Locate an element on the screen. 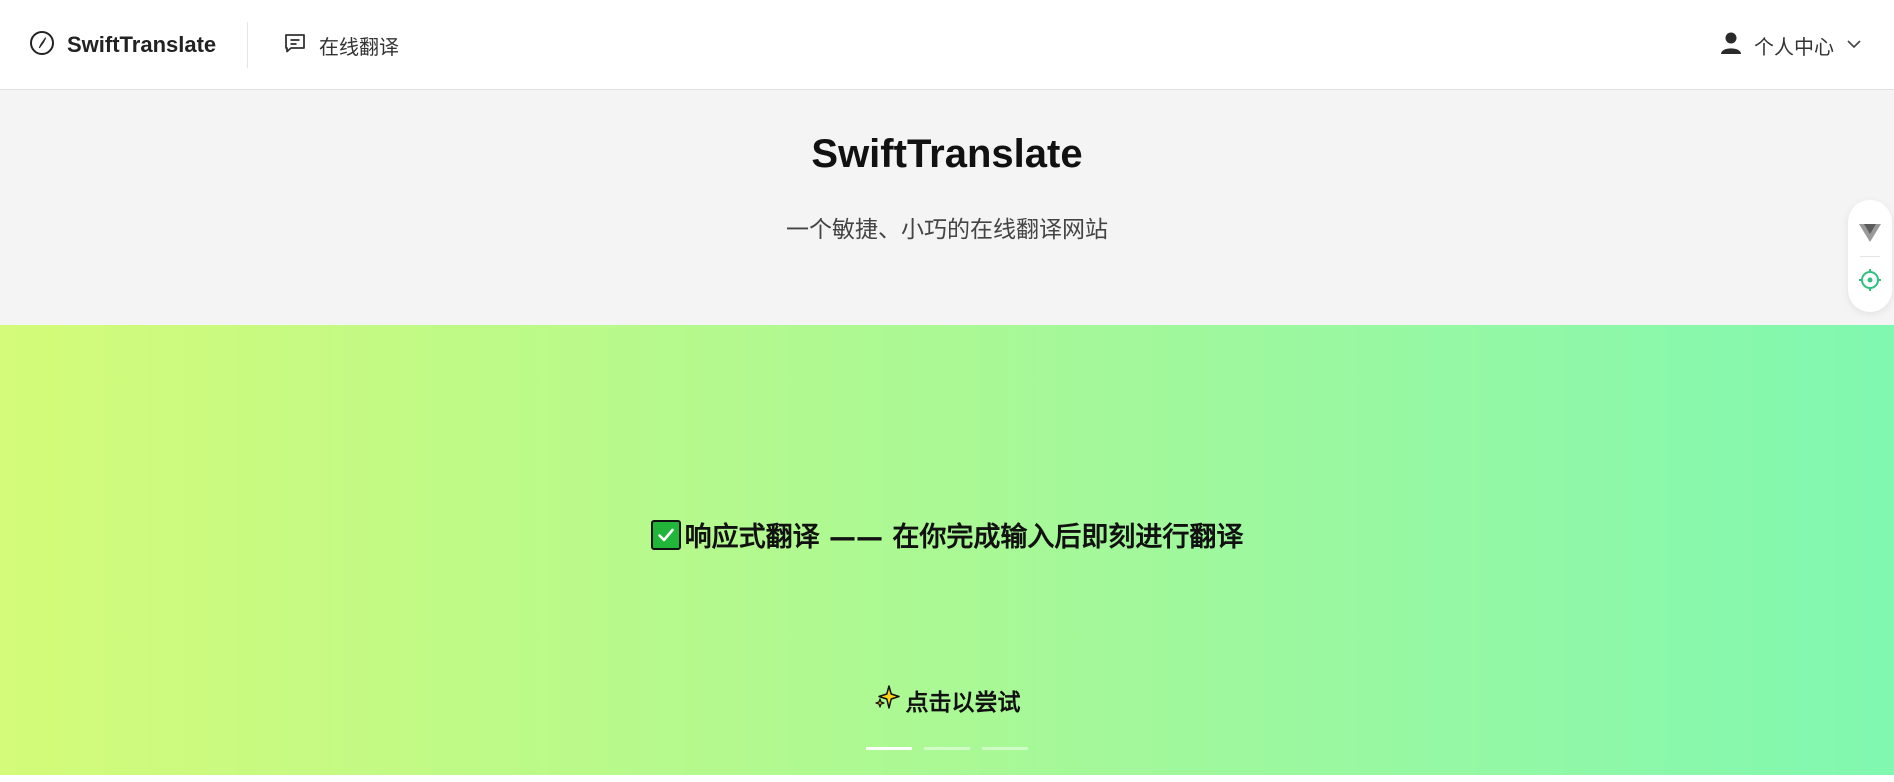  try-it-area: 点击以尝试 is located at coordinates (947, 700).